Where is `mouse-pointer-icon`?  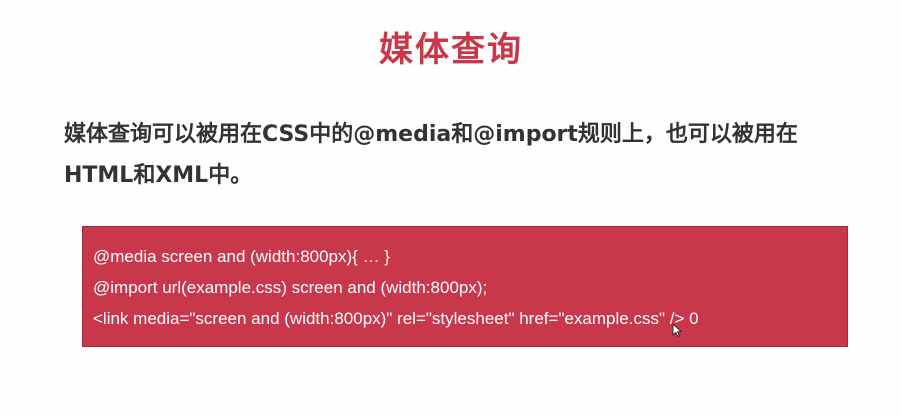
mouse-pointer-icon is located at coordinates (677, 330).